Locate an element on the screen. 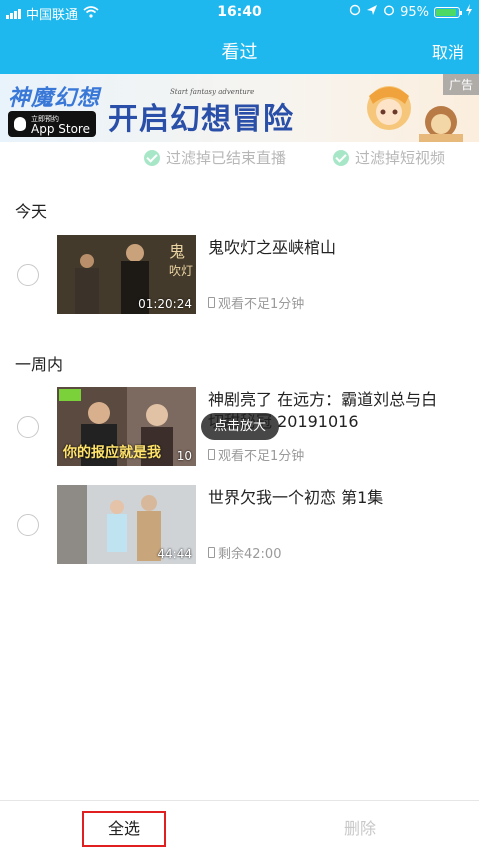 Image resolution: width=479 pixels, height=855 pixels. thumbnail-overlay-text: 你的报应就是我 is located at coordinates (112, 453).